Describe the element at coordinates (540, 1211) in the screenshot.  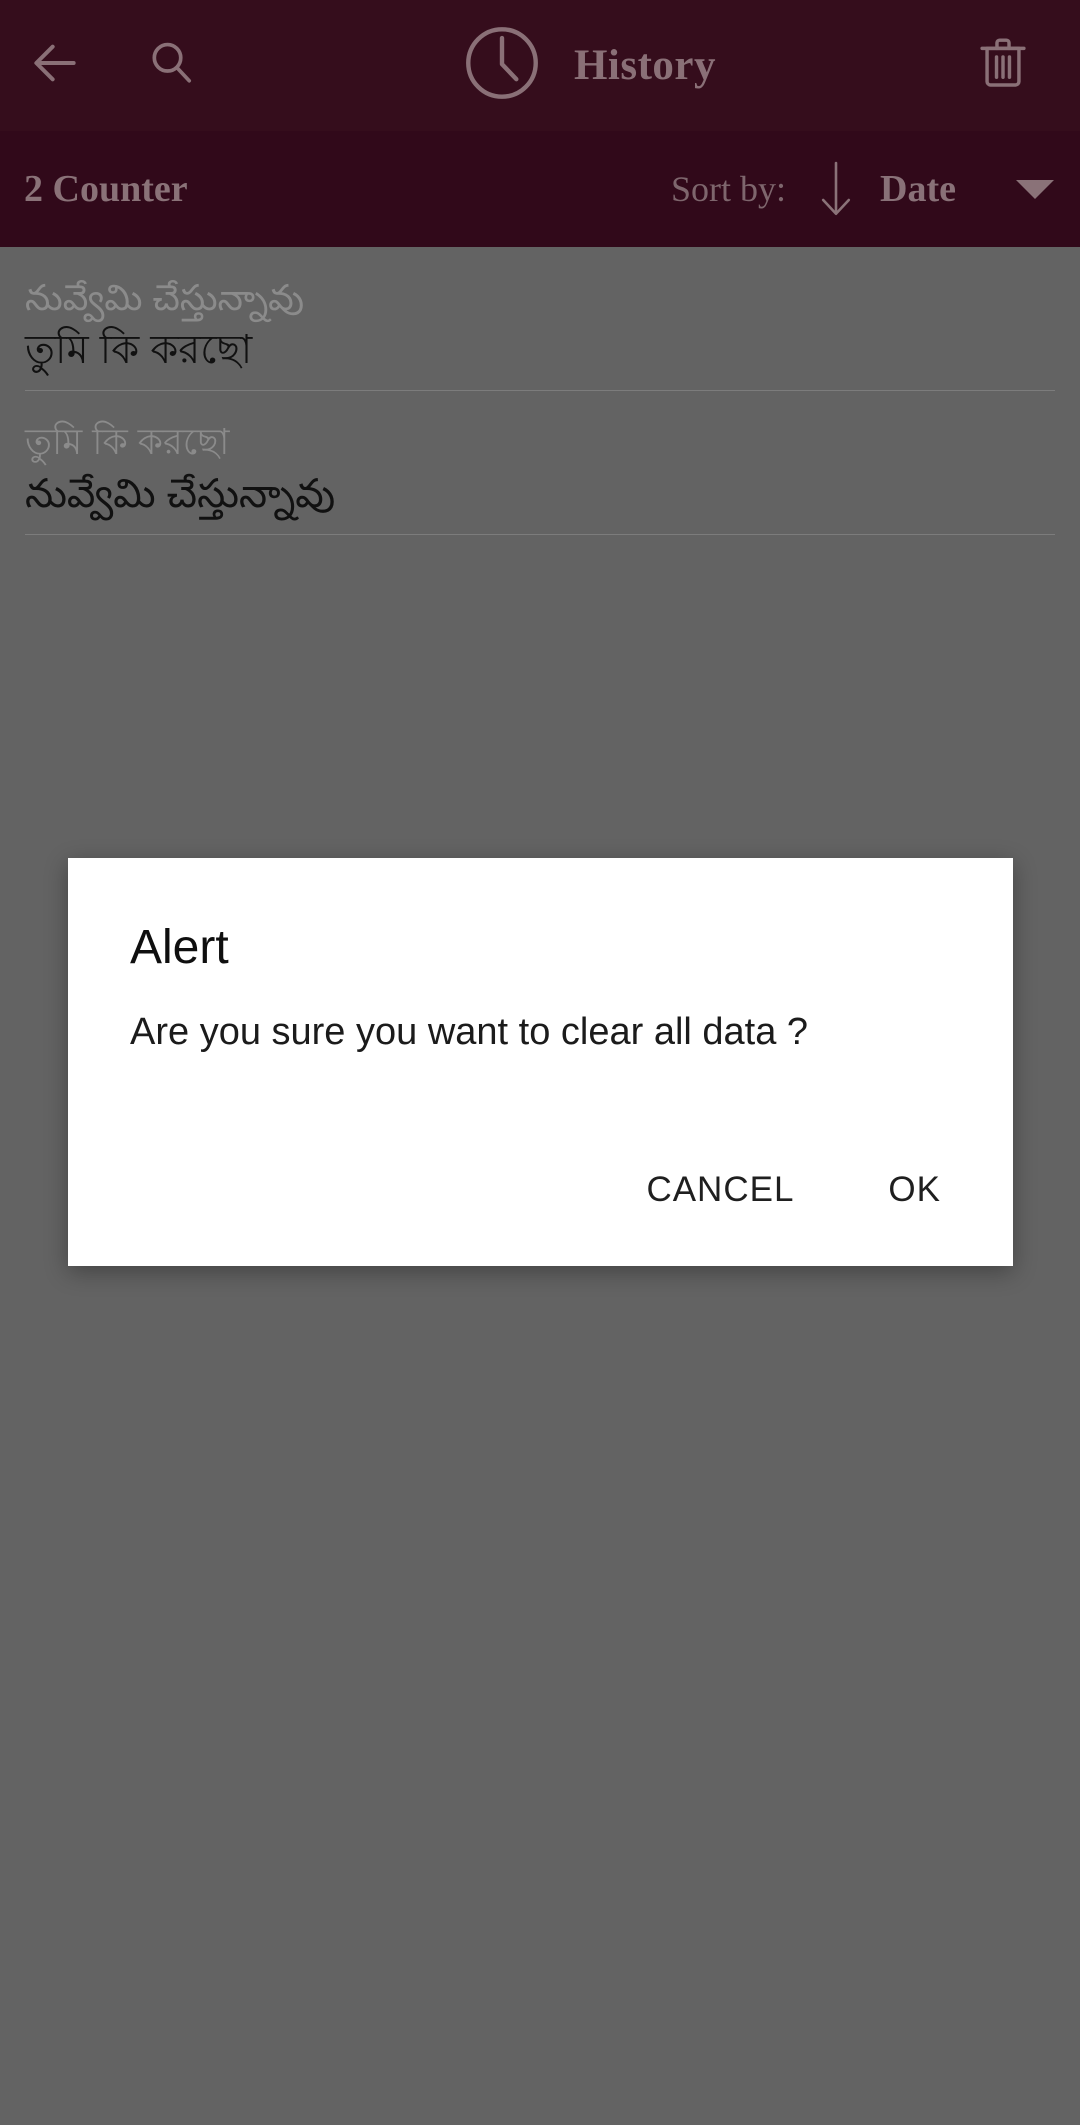
I see `dialog-button-row: CANCEL OK` at that location.